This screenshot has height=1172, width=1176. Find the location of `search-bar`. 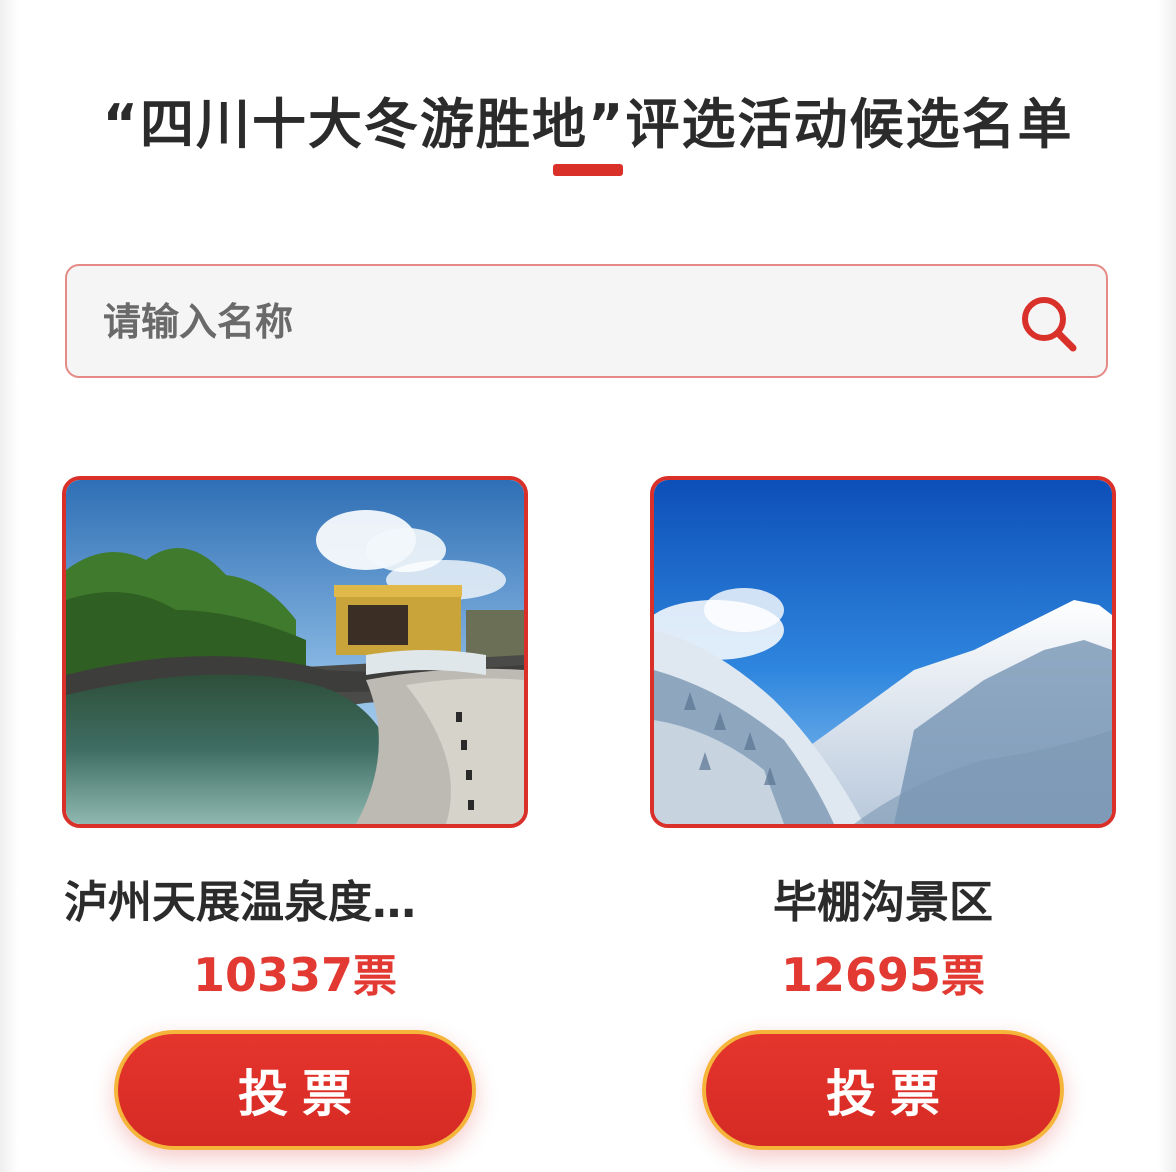

search-bar is located at coordinates (586, 321).